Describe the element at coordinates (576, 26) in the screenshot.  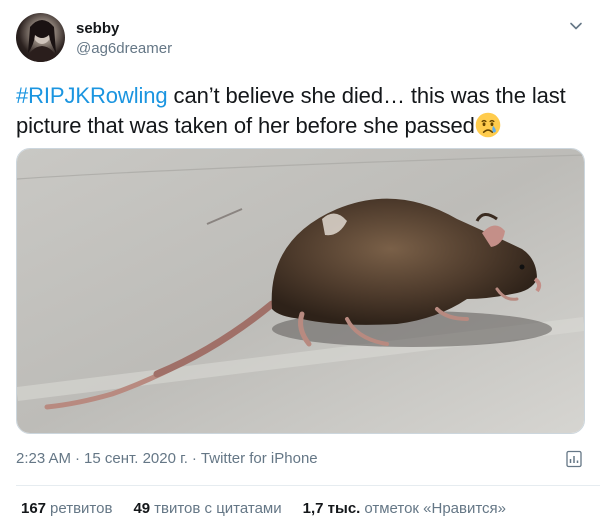
I see `chevron-down-icon` at that location.